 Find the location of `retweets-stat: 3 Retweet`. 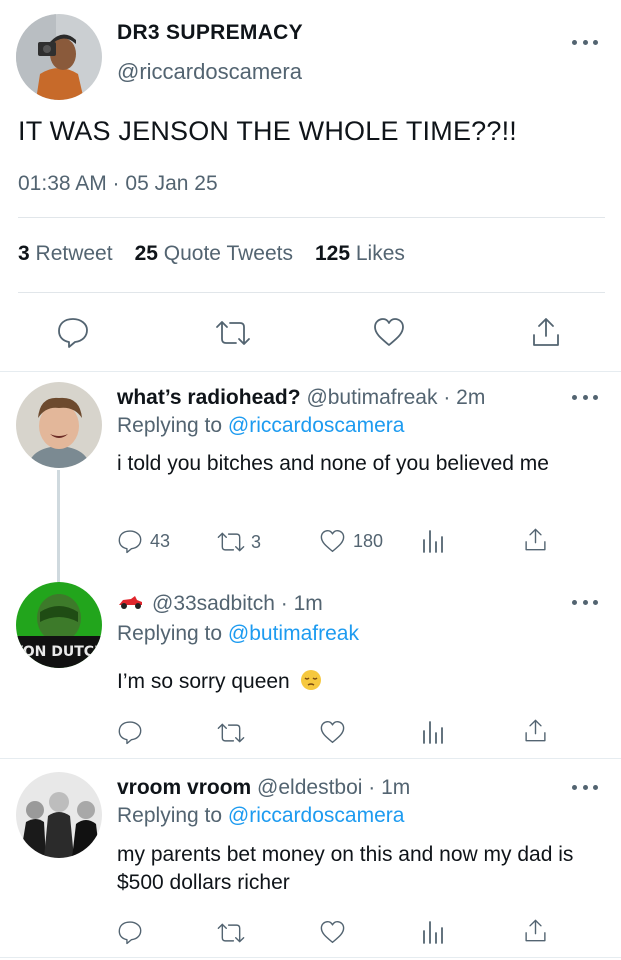

retweets-stat: 3 Retweet is located at coordinates (65, 253).